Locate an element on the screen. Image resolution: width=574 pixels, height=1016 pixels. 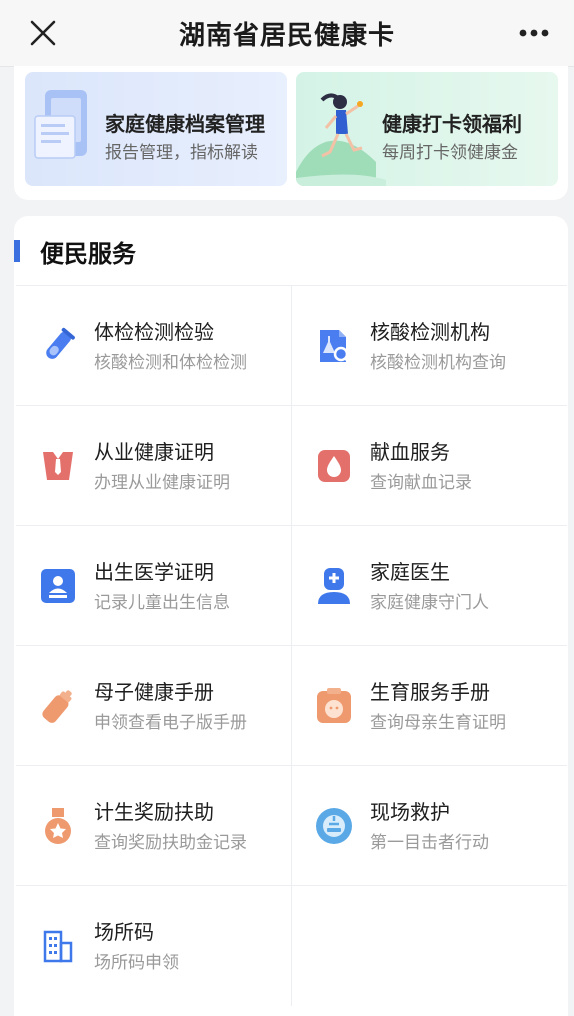
banner-subtitle: 每周打卡领健康金 is located at coordinates (450, 153).